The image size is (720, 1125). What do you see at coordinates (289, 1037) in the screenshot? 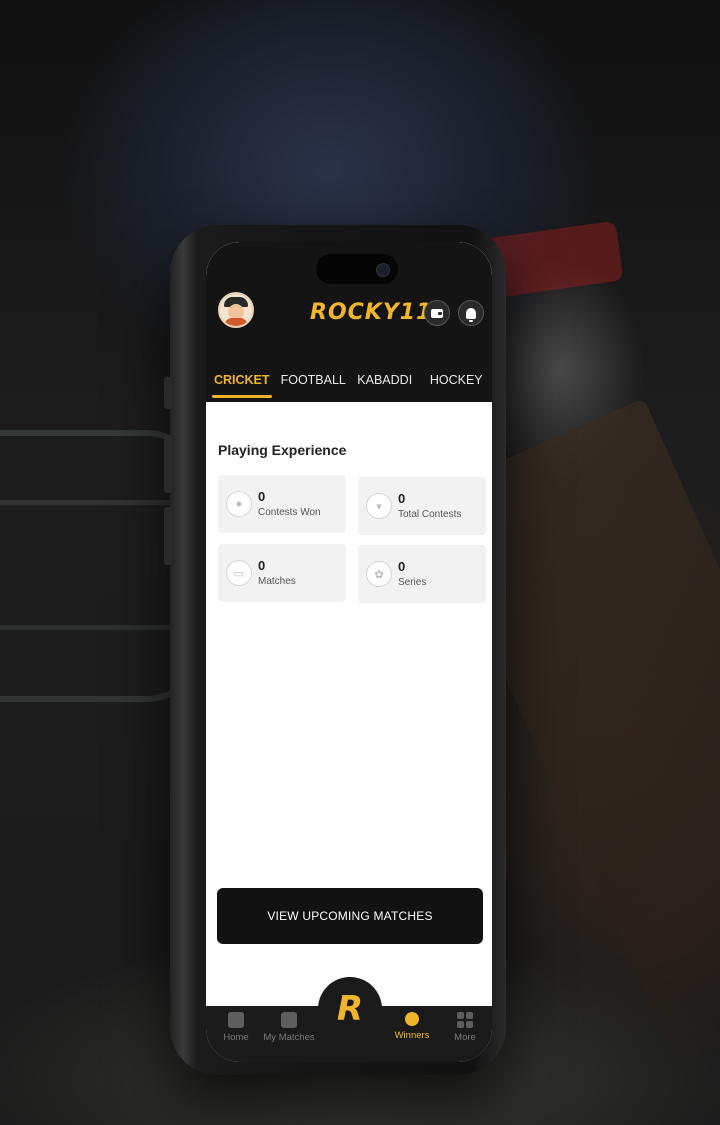
I see `nav-label: My Matches` at bounding box center [289, 1037].